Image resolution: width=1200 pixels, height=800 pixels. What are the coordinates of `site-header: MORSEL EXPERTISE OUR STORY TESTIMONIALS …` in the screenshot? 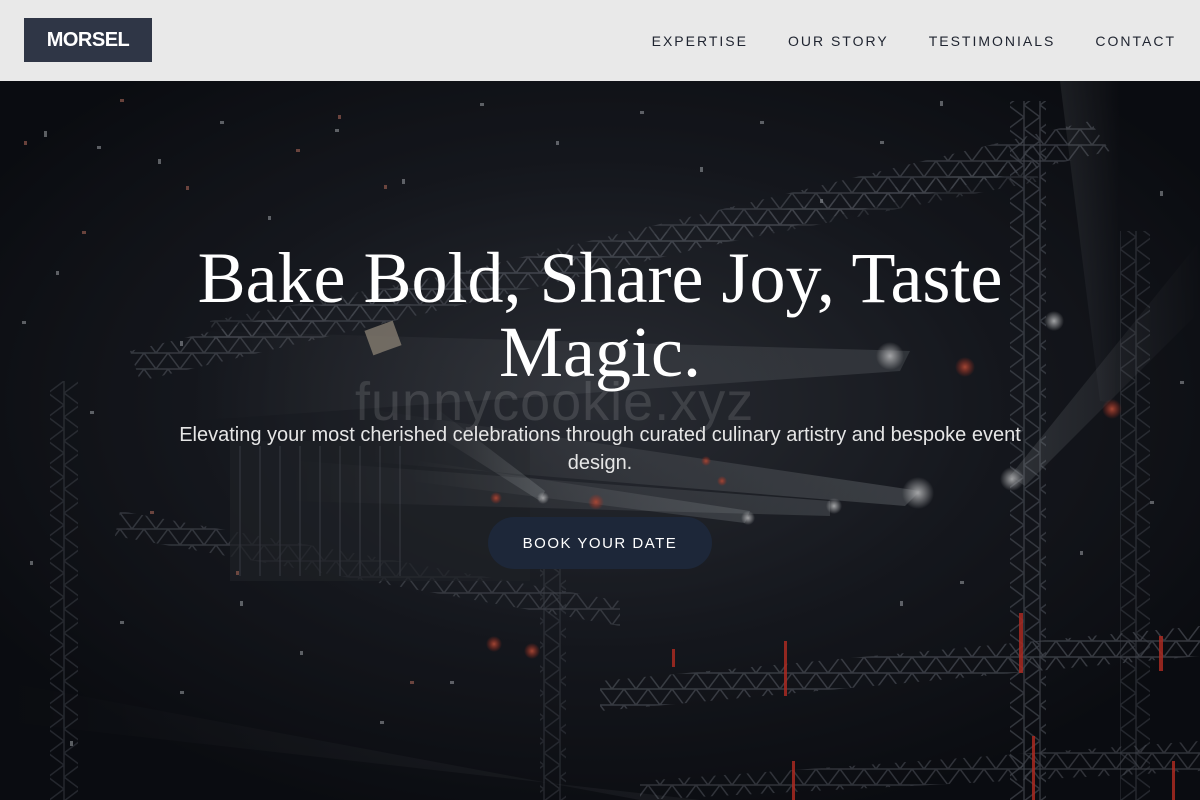 It's located at (600, 40).